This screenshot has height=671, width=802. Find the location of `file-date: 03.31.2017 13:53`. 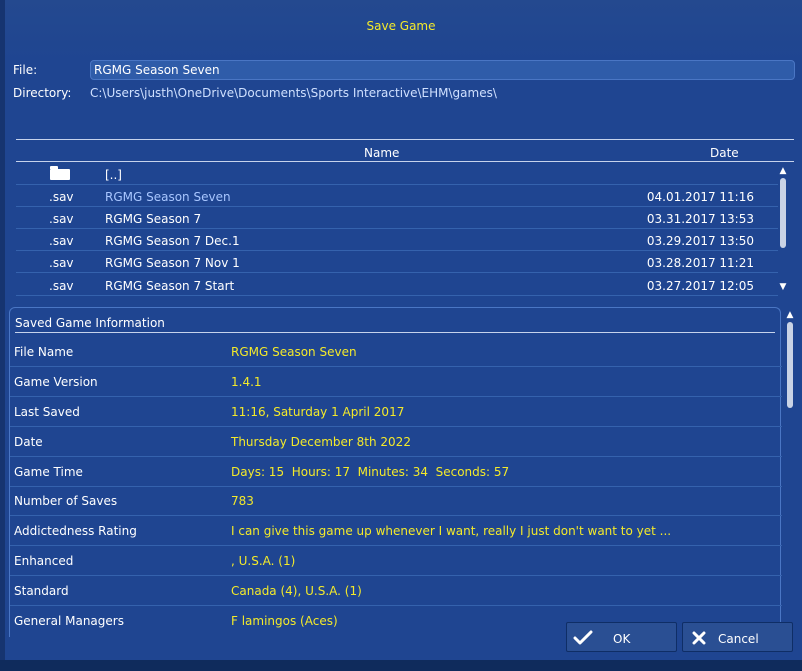

file-date: 03.31.2017 13:53 is located at coordinates (700, 219).